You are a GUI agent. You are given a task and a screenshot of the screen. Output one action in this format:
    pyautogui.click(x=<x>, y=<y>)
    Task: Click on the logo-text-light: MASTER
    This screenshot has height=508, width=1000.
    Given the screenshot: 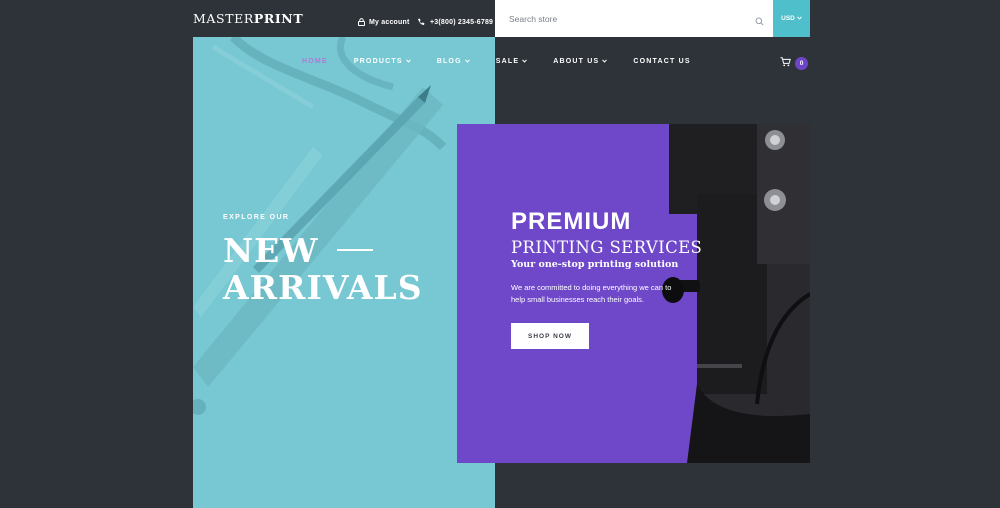 What is the action you would take?
    pyautogui.click(x=223, y=18)
    